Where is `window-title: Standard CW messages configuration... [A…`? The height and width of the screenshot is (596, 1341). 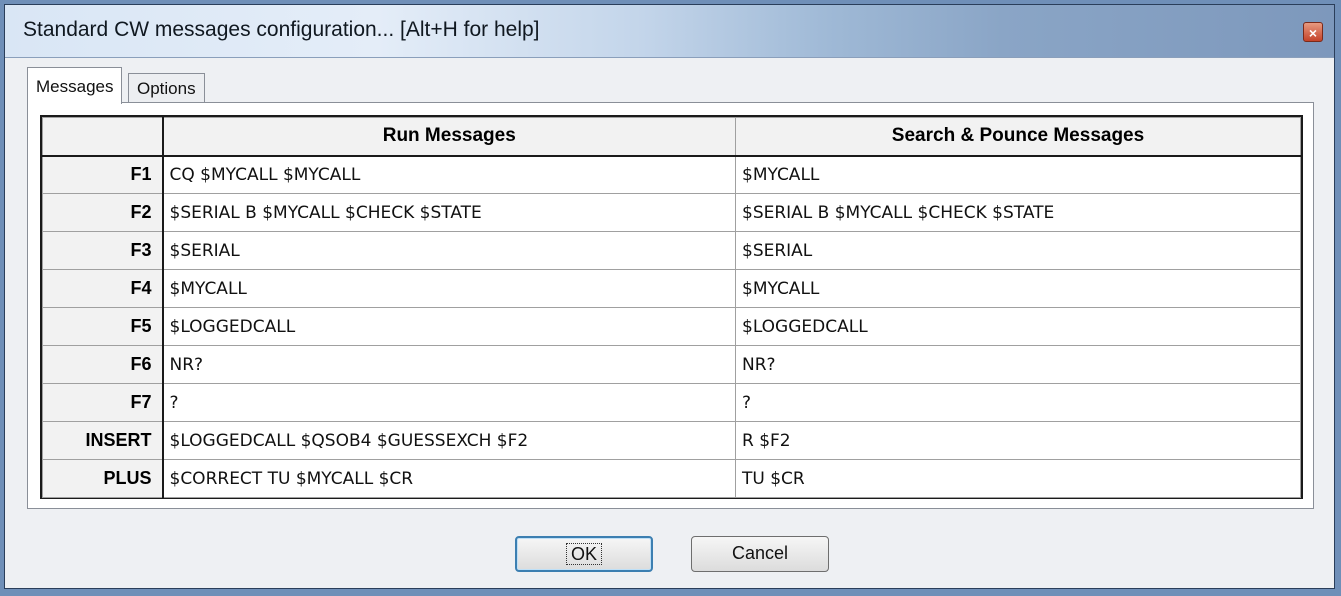
window-title: Standard CW messages configuration... [A… is located at coordinates (281, 29).